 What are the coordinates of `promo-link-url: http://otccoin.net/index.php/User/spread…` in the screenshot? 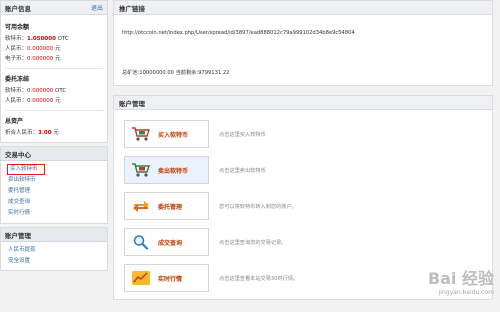 It's located at (238, 33).